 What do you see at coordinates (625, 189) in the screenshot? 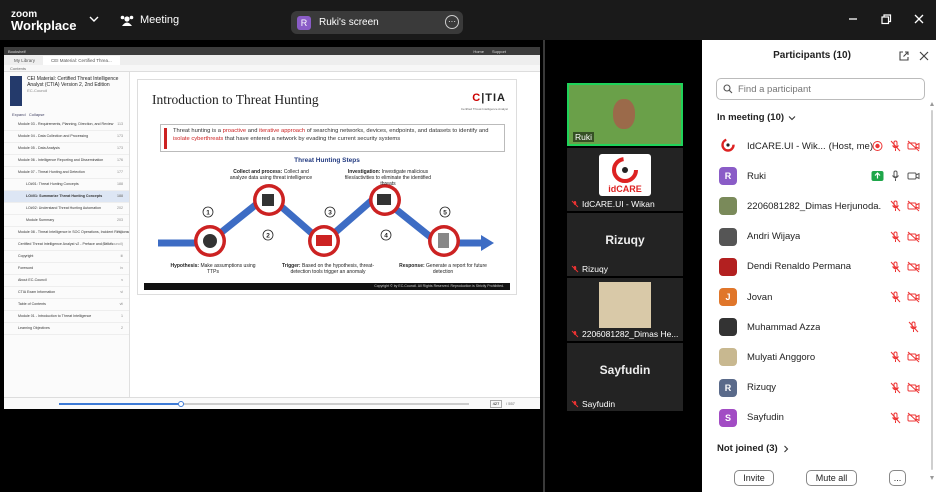
I see `svg-text: idCARE` at bounding box center [625, 189].